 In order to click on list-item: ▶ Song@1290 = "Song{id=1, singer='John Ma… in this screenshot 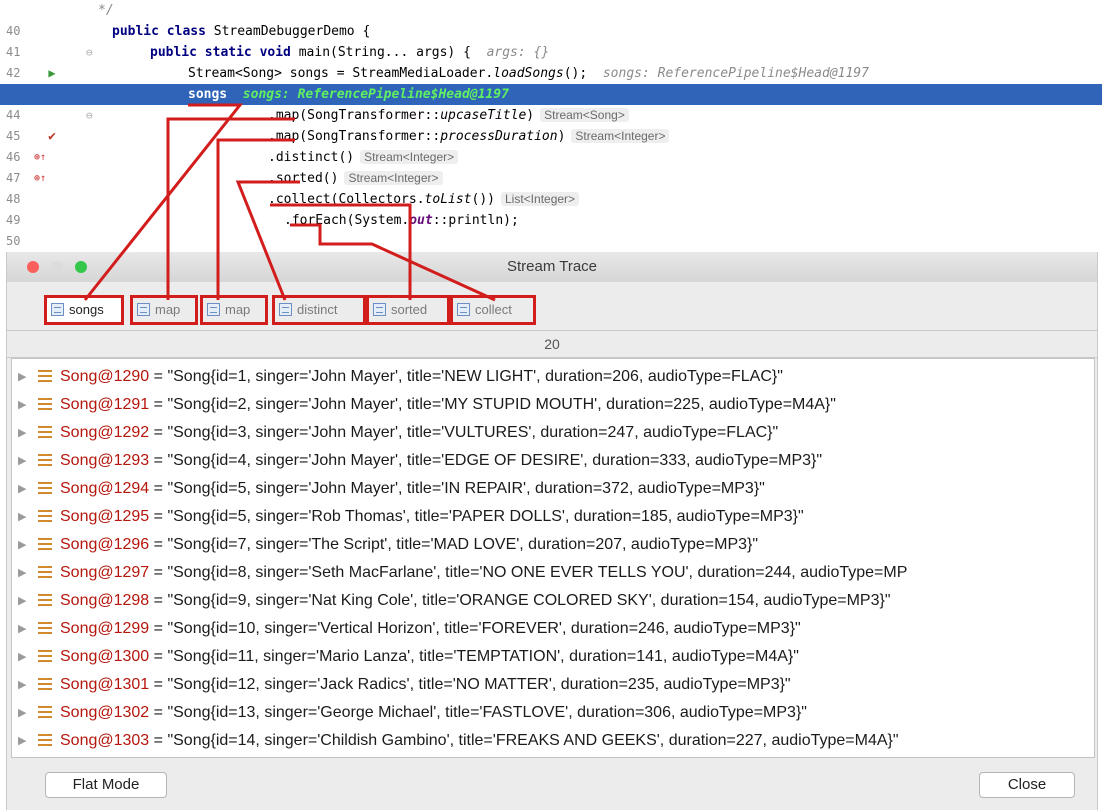, I will do `click(553, 377)`.